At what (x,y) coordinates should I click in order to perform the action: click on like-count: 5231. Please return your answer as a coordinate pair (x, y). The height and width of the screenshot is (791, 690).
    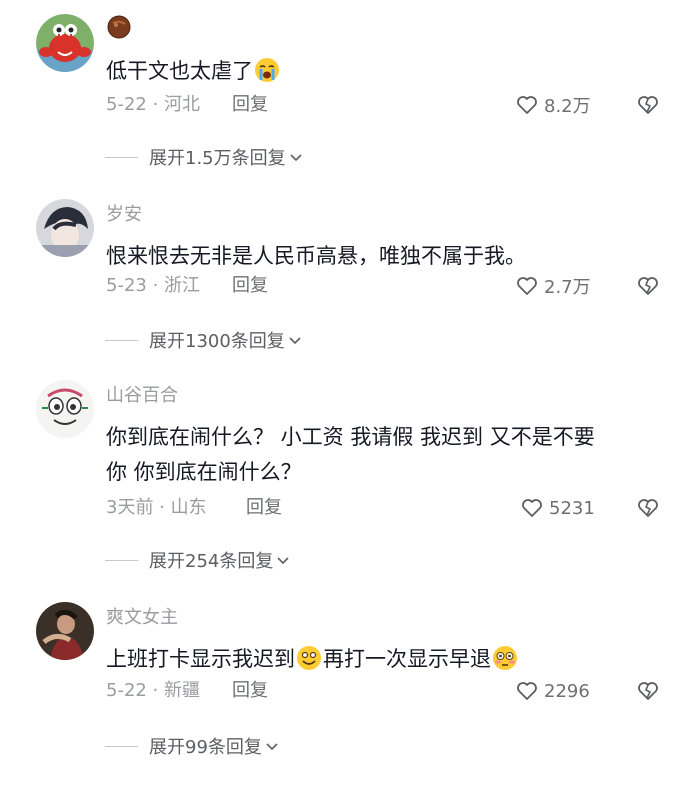
    Looking at the image, I should click on (572, 508).